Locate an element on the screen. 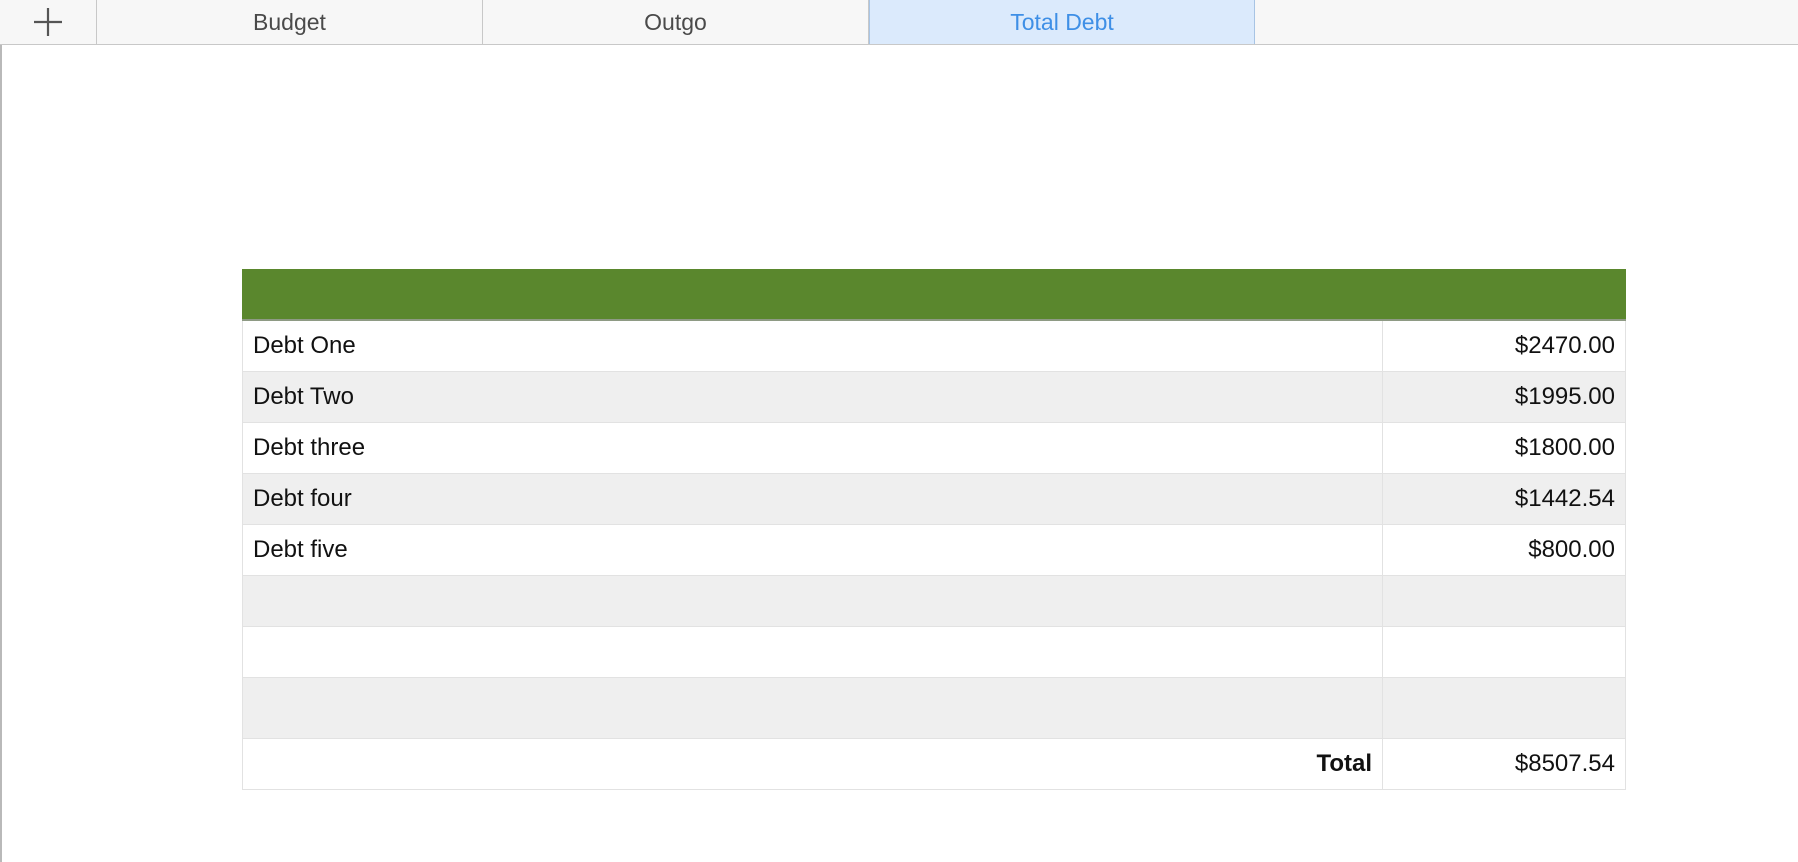  debt-amount-cell: $800.00 is located at coordinates (1504, 550).